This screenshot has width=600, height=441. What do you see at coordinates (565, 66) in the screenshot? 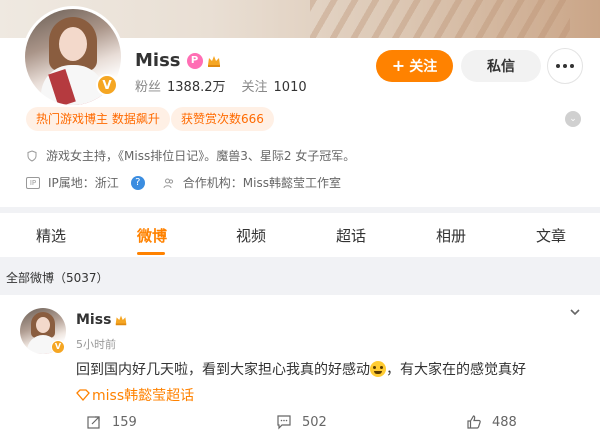
I see `more-options-button` at bounding box center [565, 66].